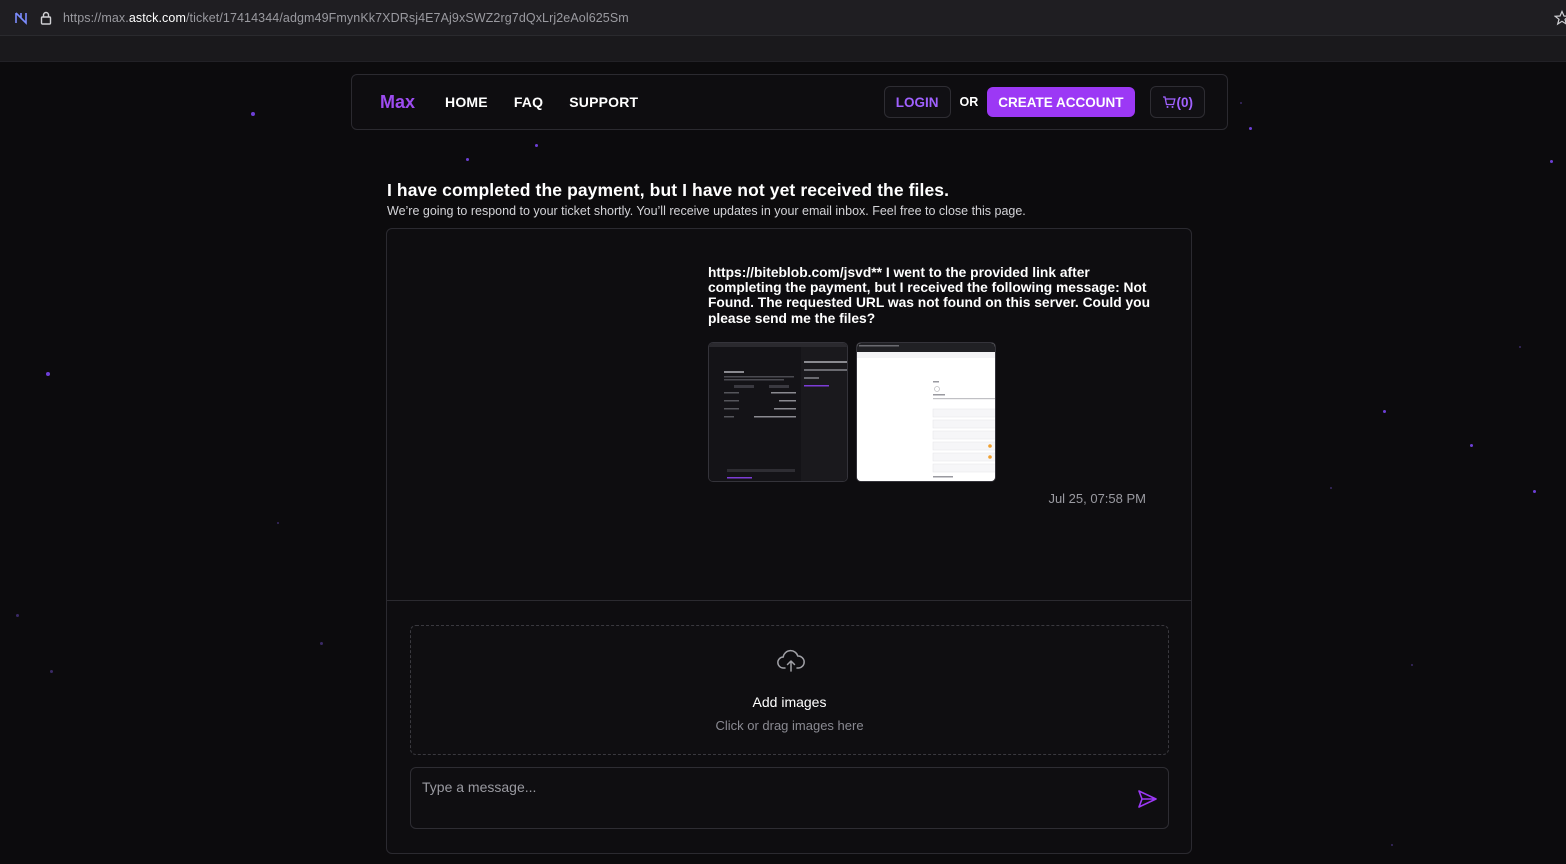 Image resolution: width=1566 pixels, height=864 pixels. Describe the element at coordinates (603, 102) in the screenshot. I see `nav-link-support: SUPPORT` at that location.